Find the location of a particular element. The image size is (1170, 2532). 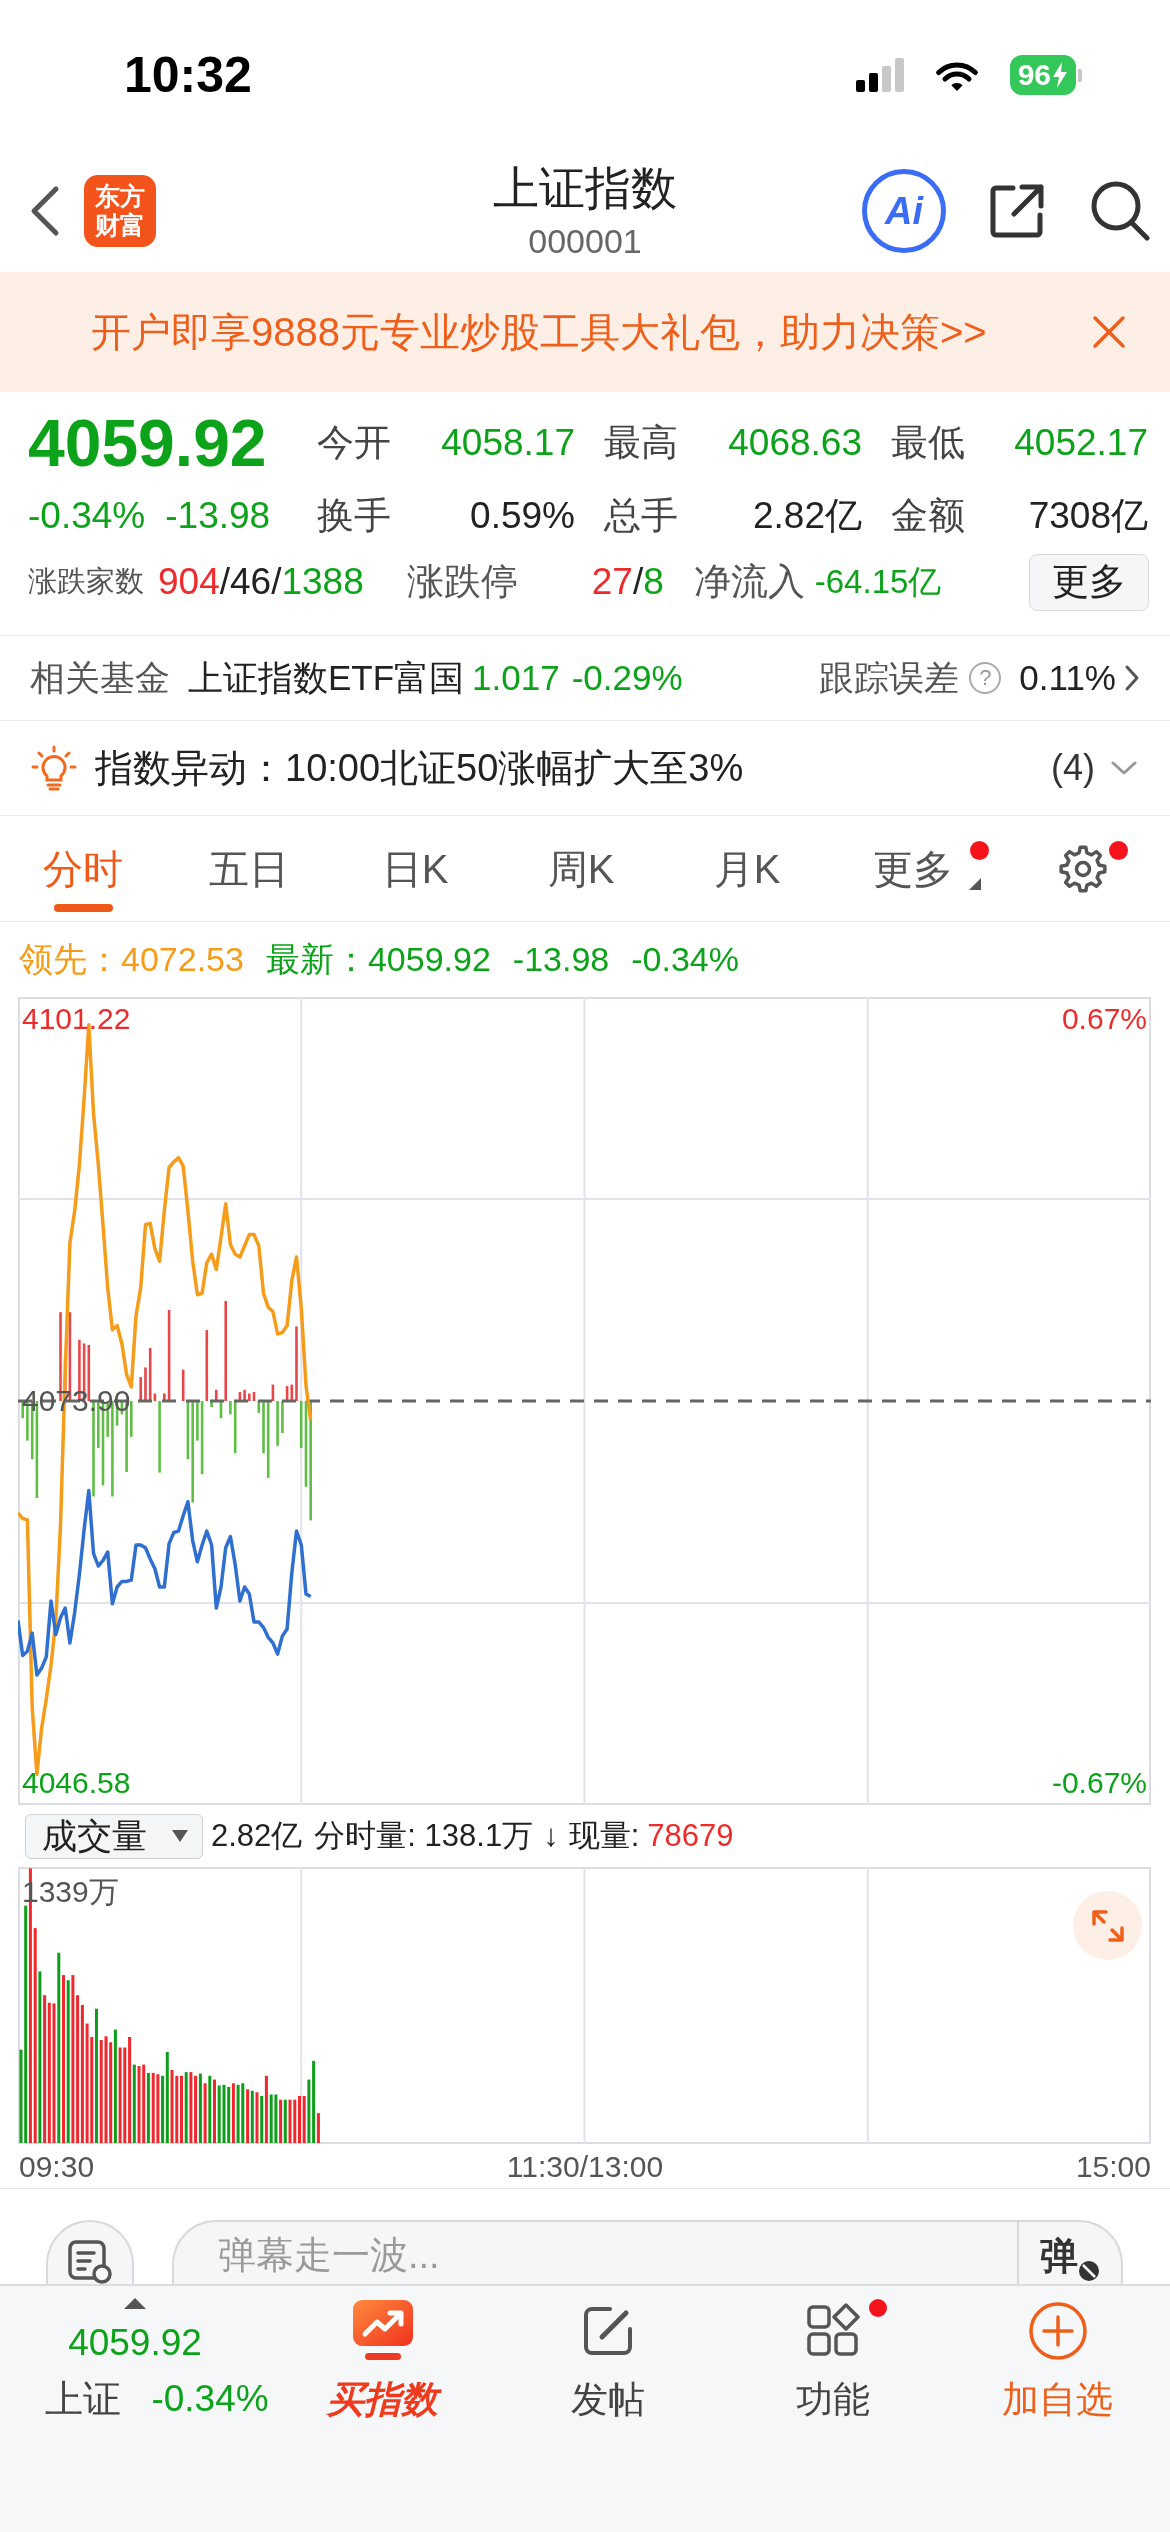

settings-icon is located at coordinates (1083, 868).